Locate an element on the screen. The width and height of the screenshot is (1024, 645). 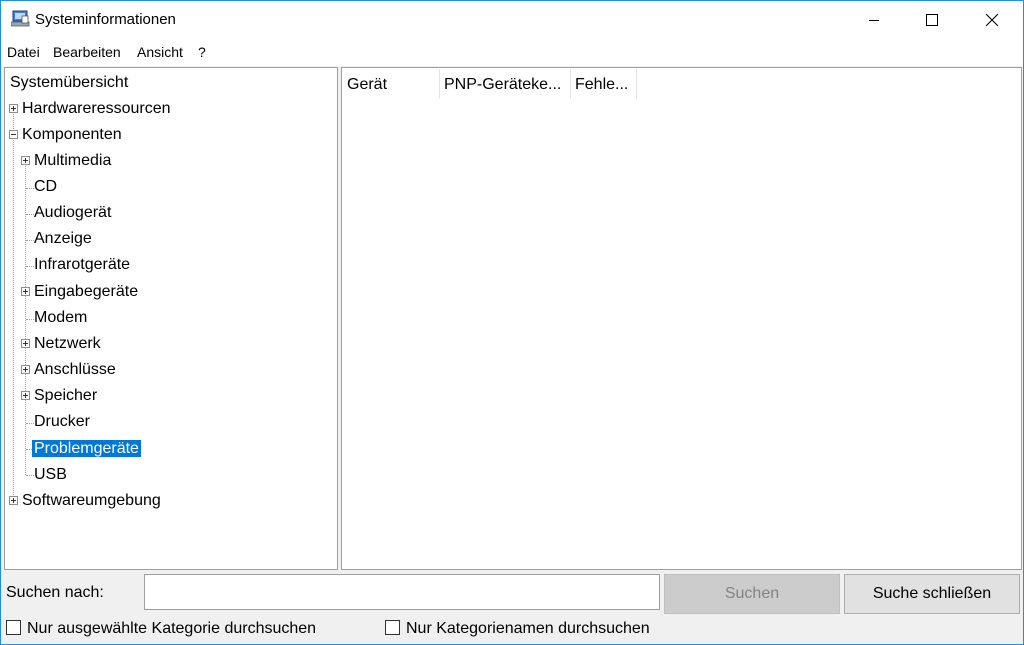
tree-item-label-selected: Problemgeräte is located at coordinates (86, 448).